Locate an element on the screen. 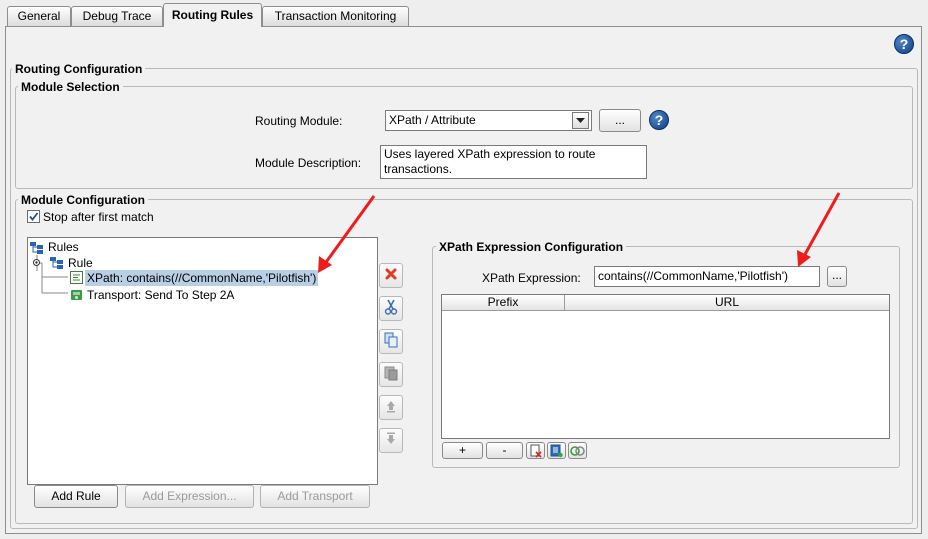 This screenshot has width=928, height=539. annotation-arrows is located at coordinates (579, 232).